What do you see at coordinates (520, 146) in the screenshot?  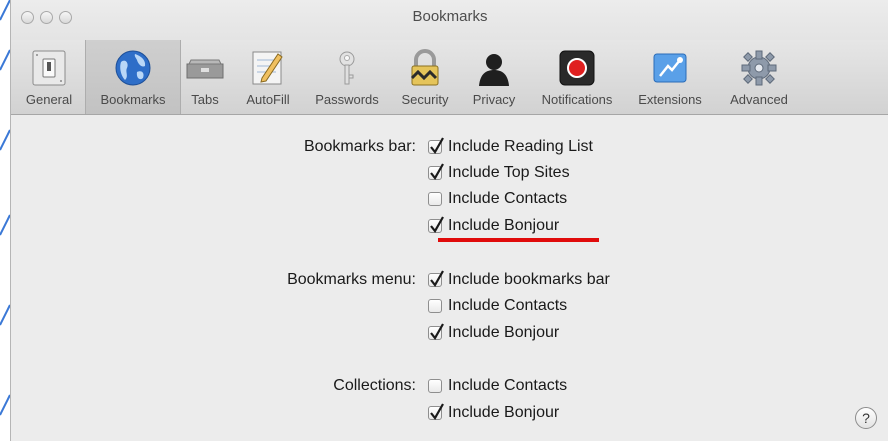 I see `checkbox-label: Include Reading List` at bounding box center [520, 146].